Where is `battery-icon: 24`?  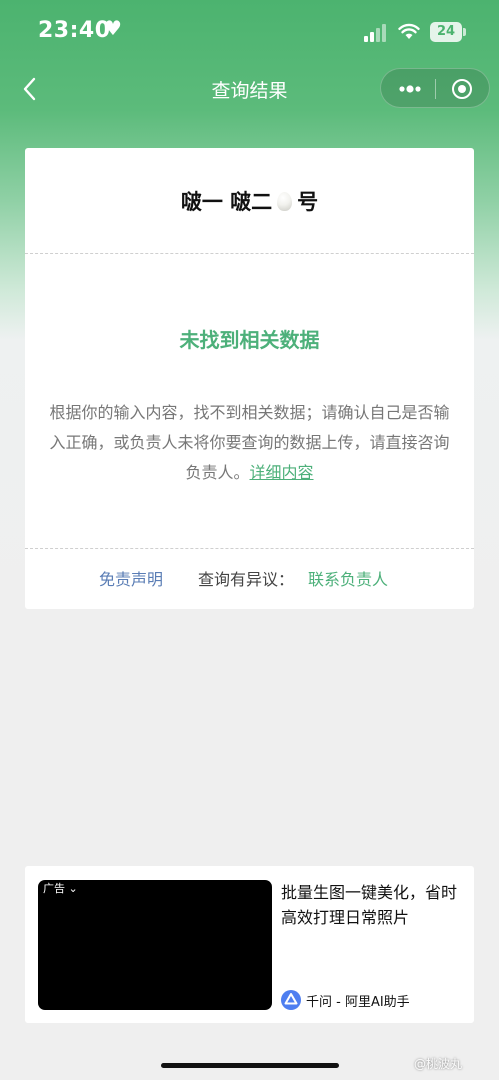 battery-icon: 24 is located at coordinates (446, 32).